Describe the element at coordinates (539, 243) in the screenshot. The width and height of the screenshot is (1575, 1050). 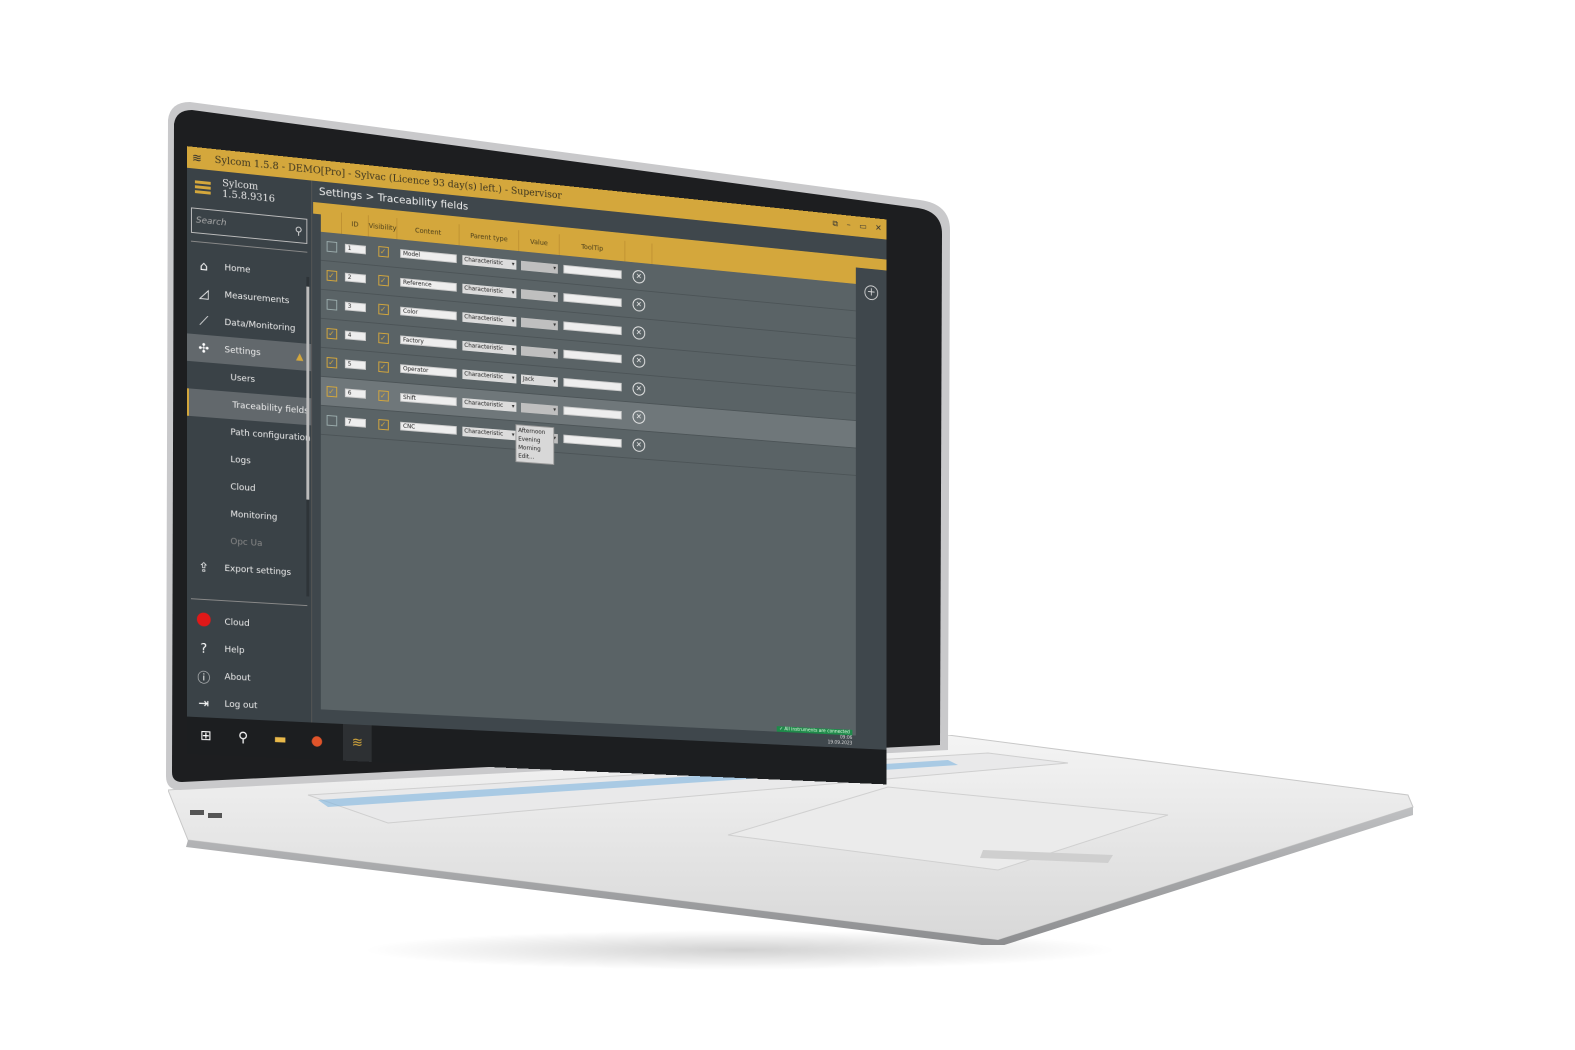
I see `col-value: Value` at that location.